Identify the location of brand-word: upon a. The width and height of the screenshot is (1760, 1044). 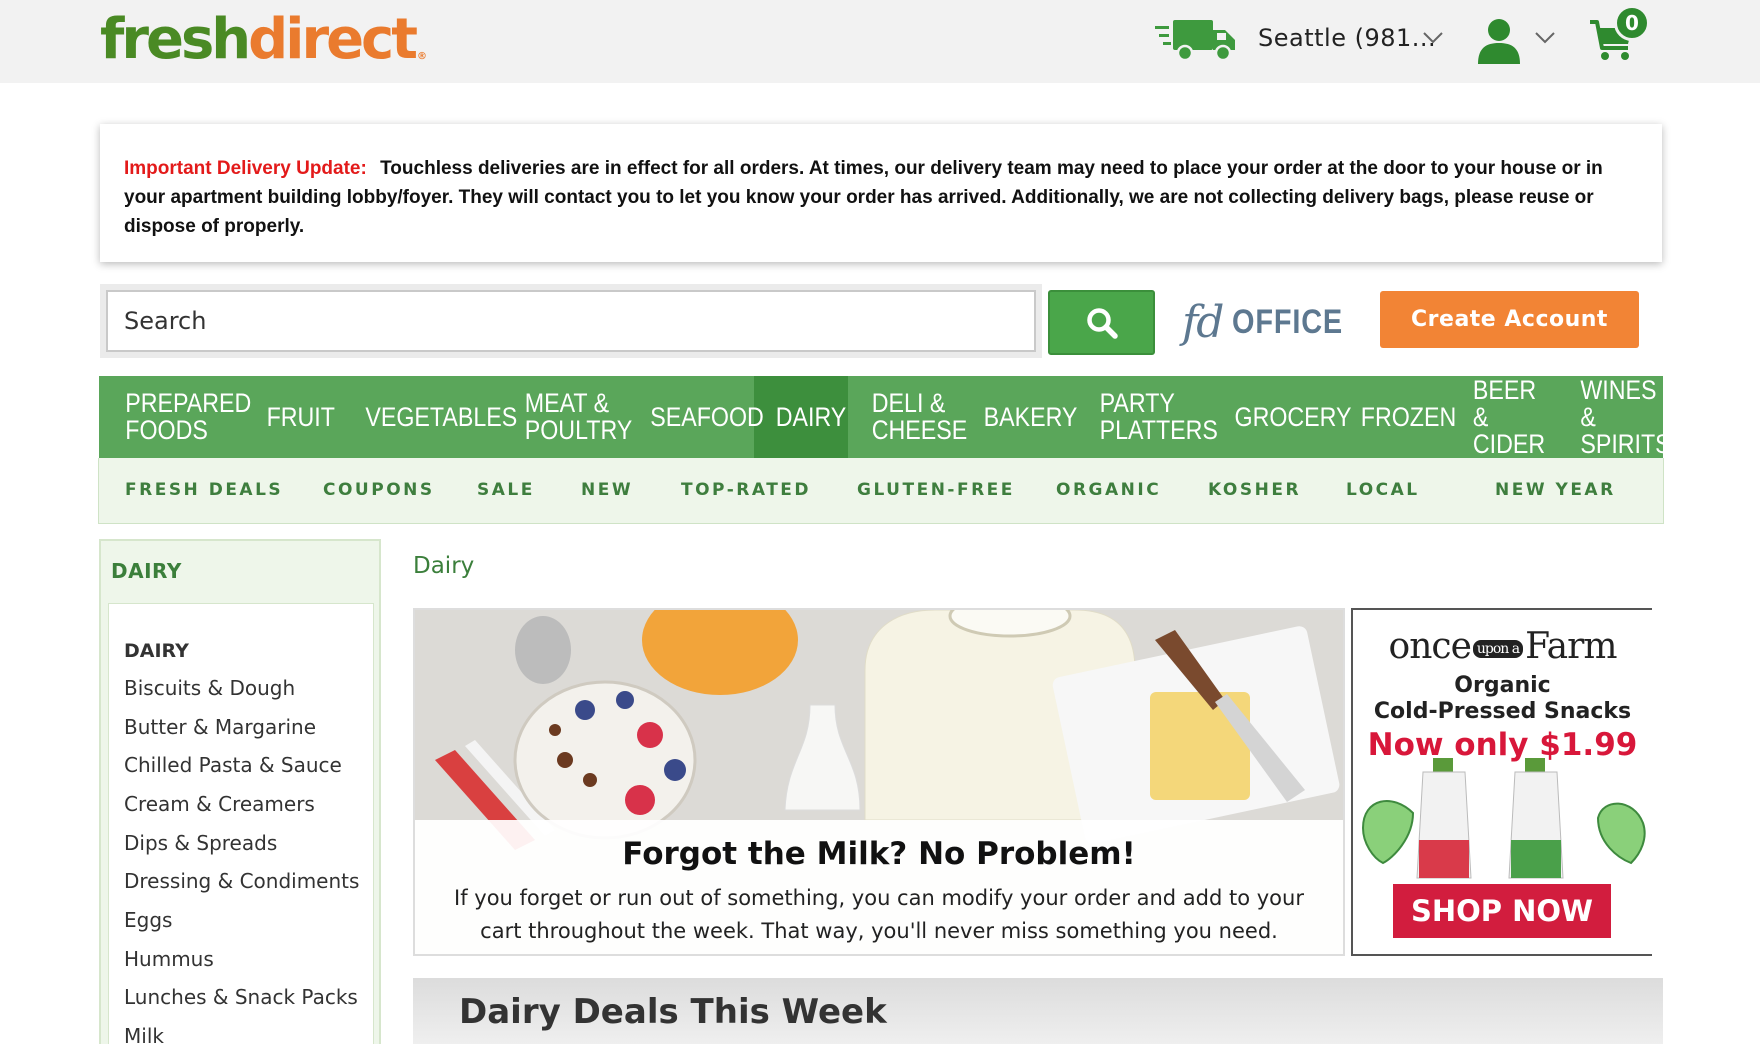
(1498, 649).